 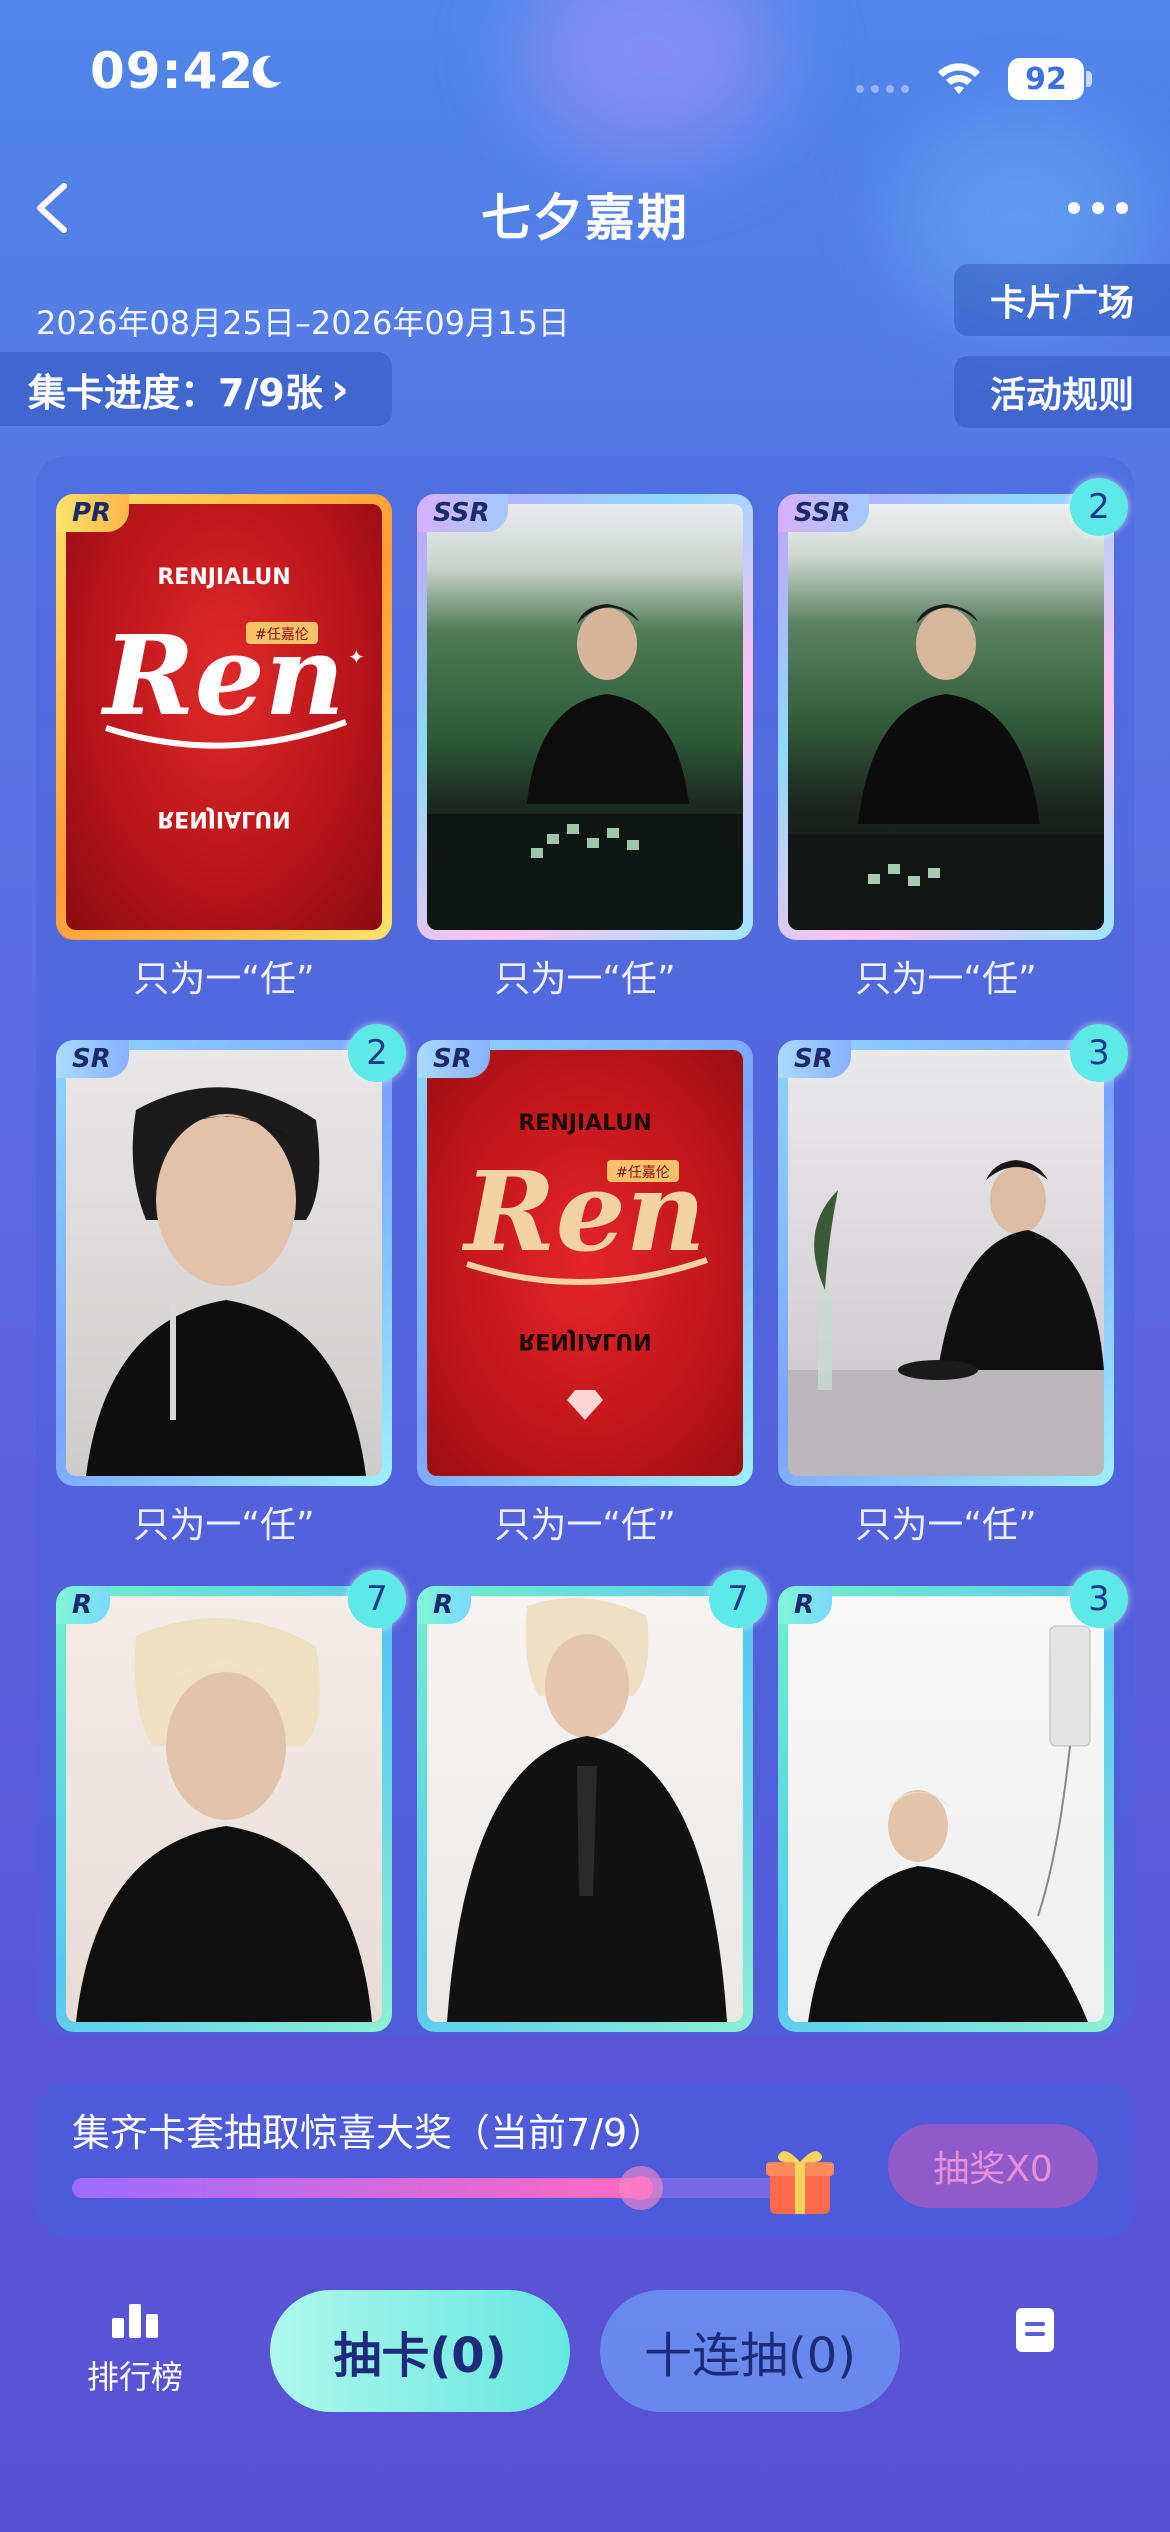 I want to click on rules-button: 活动规则, so click(x=1062, y=392).